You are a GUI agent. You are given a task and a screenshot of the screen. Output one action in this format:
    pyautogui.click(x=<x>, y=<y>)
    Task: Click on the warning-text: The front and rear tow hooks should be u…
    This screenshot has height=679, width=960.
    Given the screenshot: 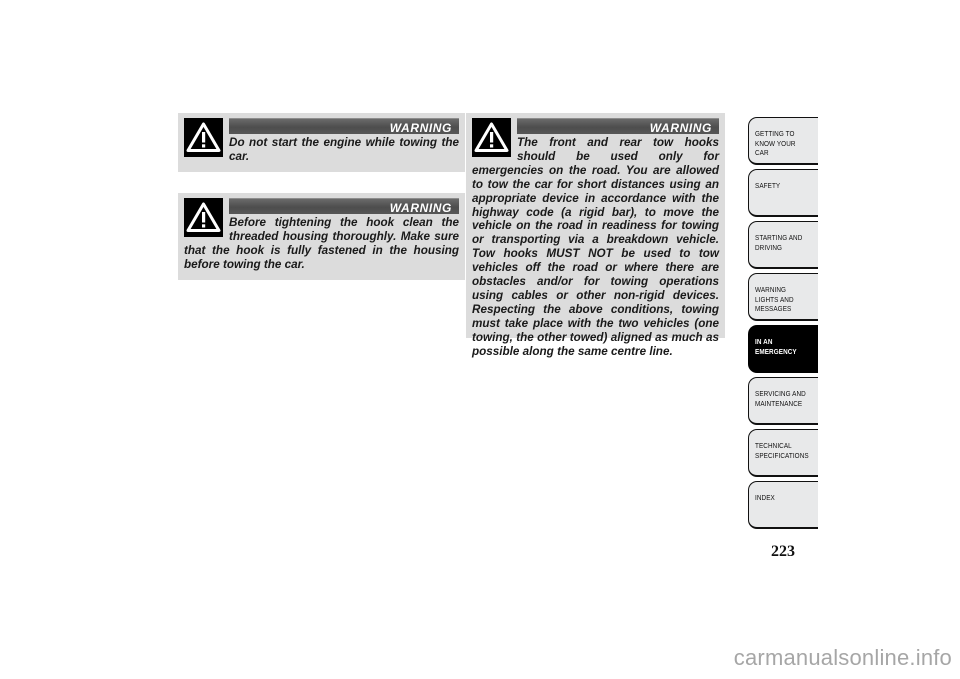 What is the action you would take?
    pyautogui.click(x=595, y=247)
    